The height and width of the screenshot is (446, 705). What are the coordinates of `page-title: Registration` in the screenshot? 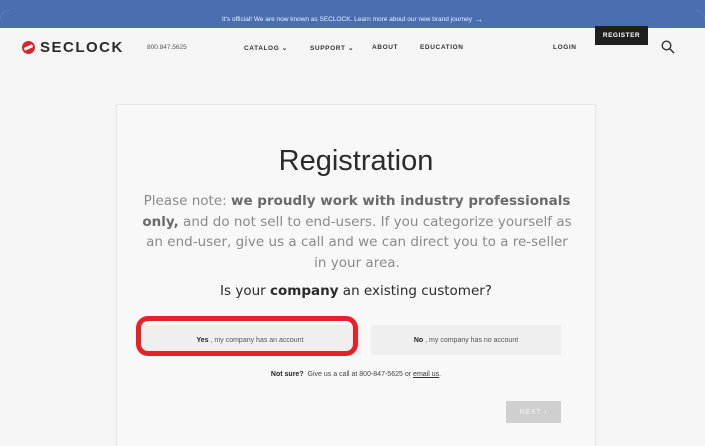 It's located at (356, 161).